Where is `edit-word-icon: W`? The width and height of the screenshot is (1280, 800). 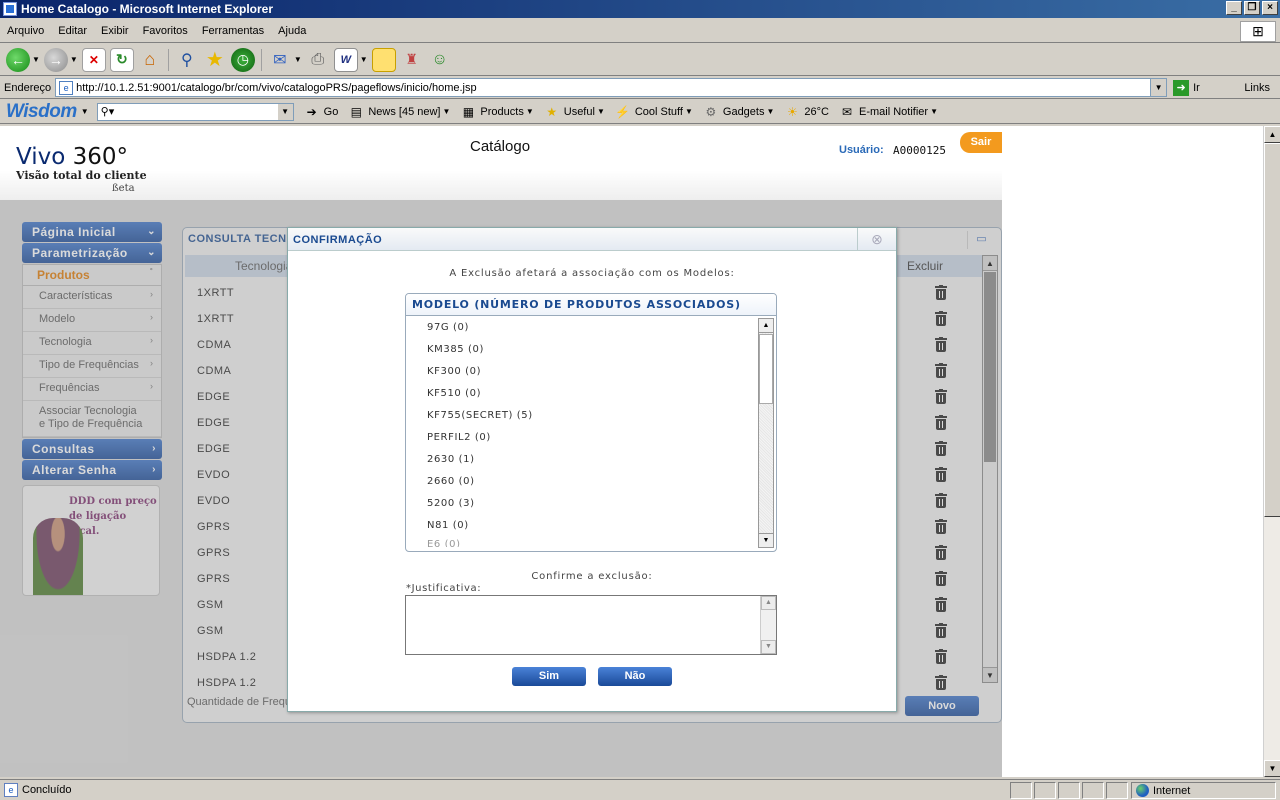 edit-word-icon: W is located at coordinates (345, 59).